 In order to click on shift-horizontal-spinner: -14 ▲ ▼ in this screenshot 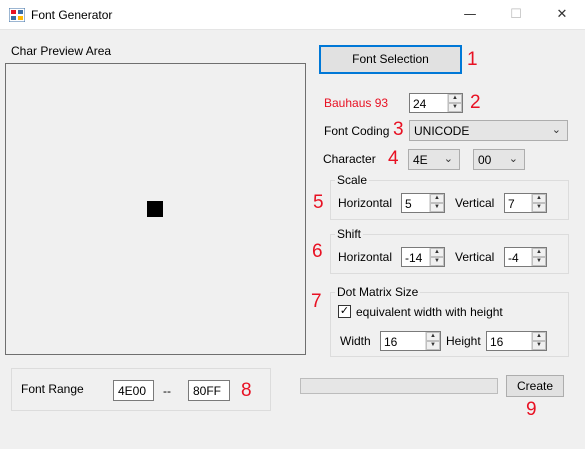, I will do `click(423, 257)`.